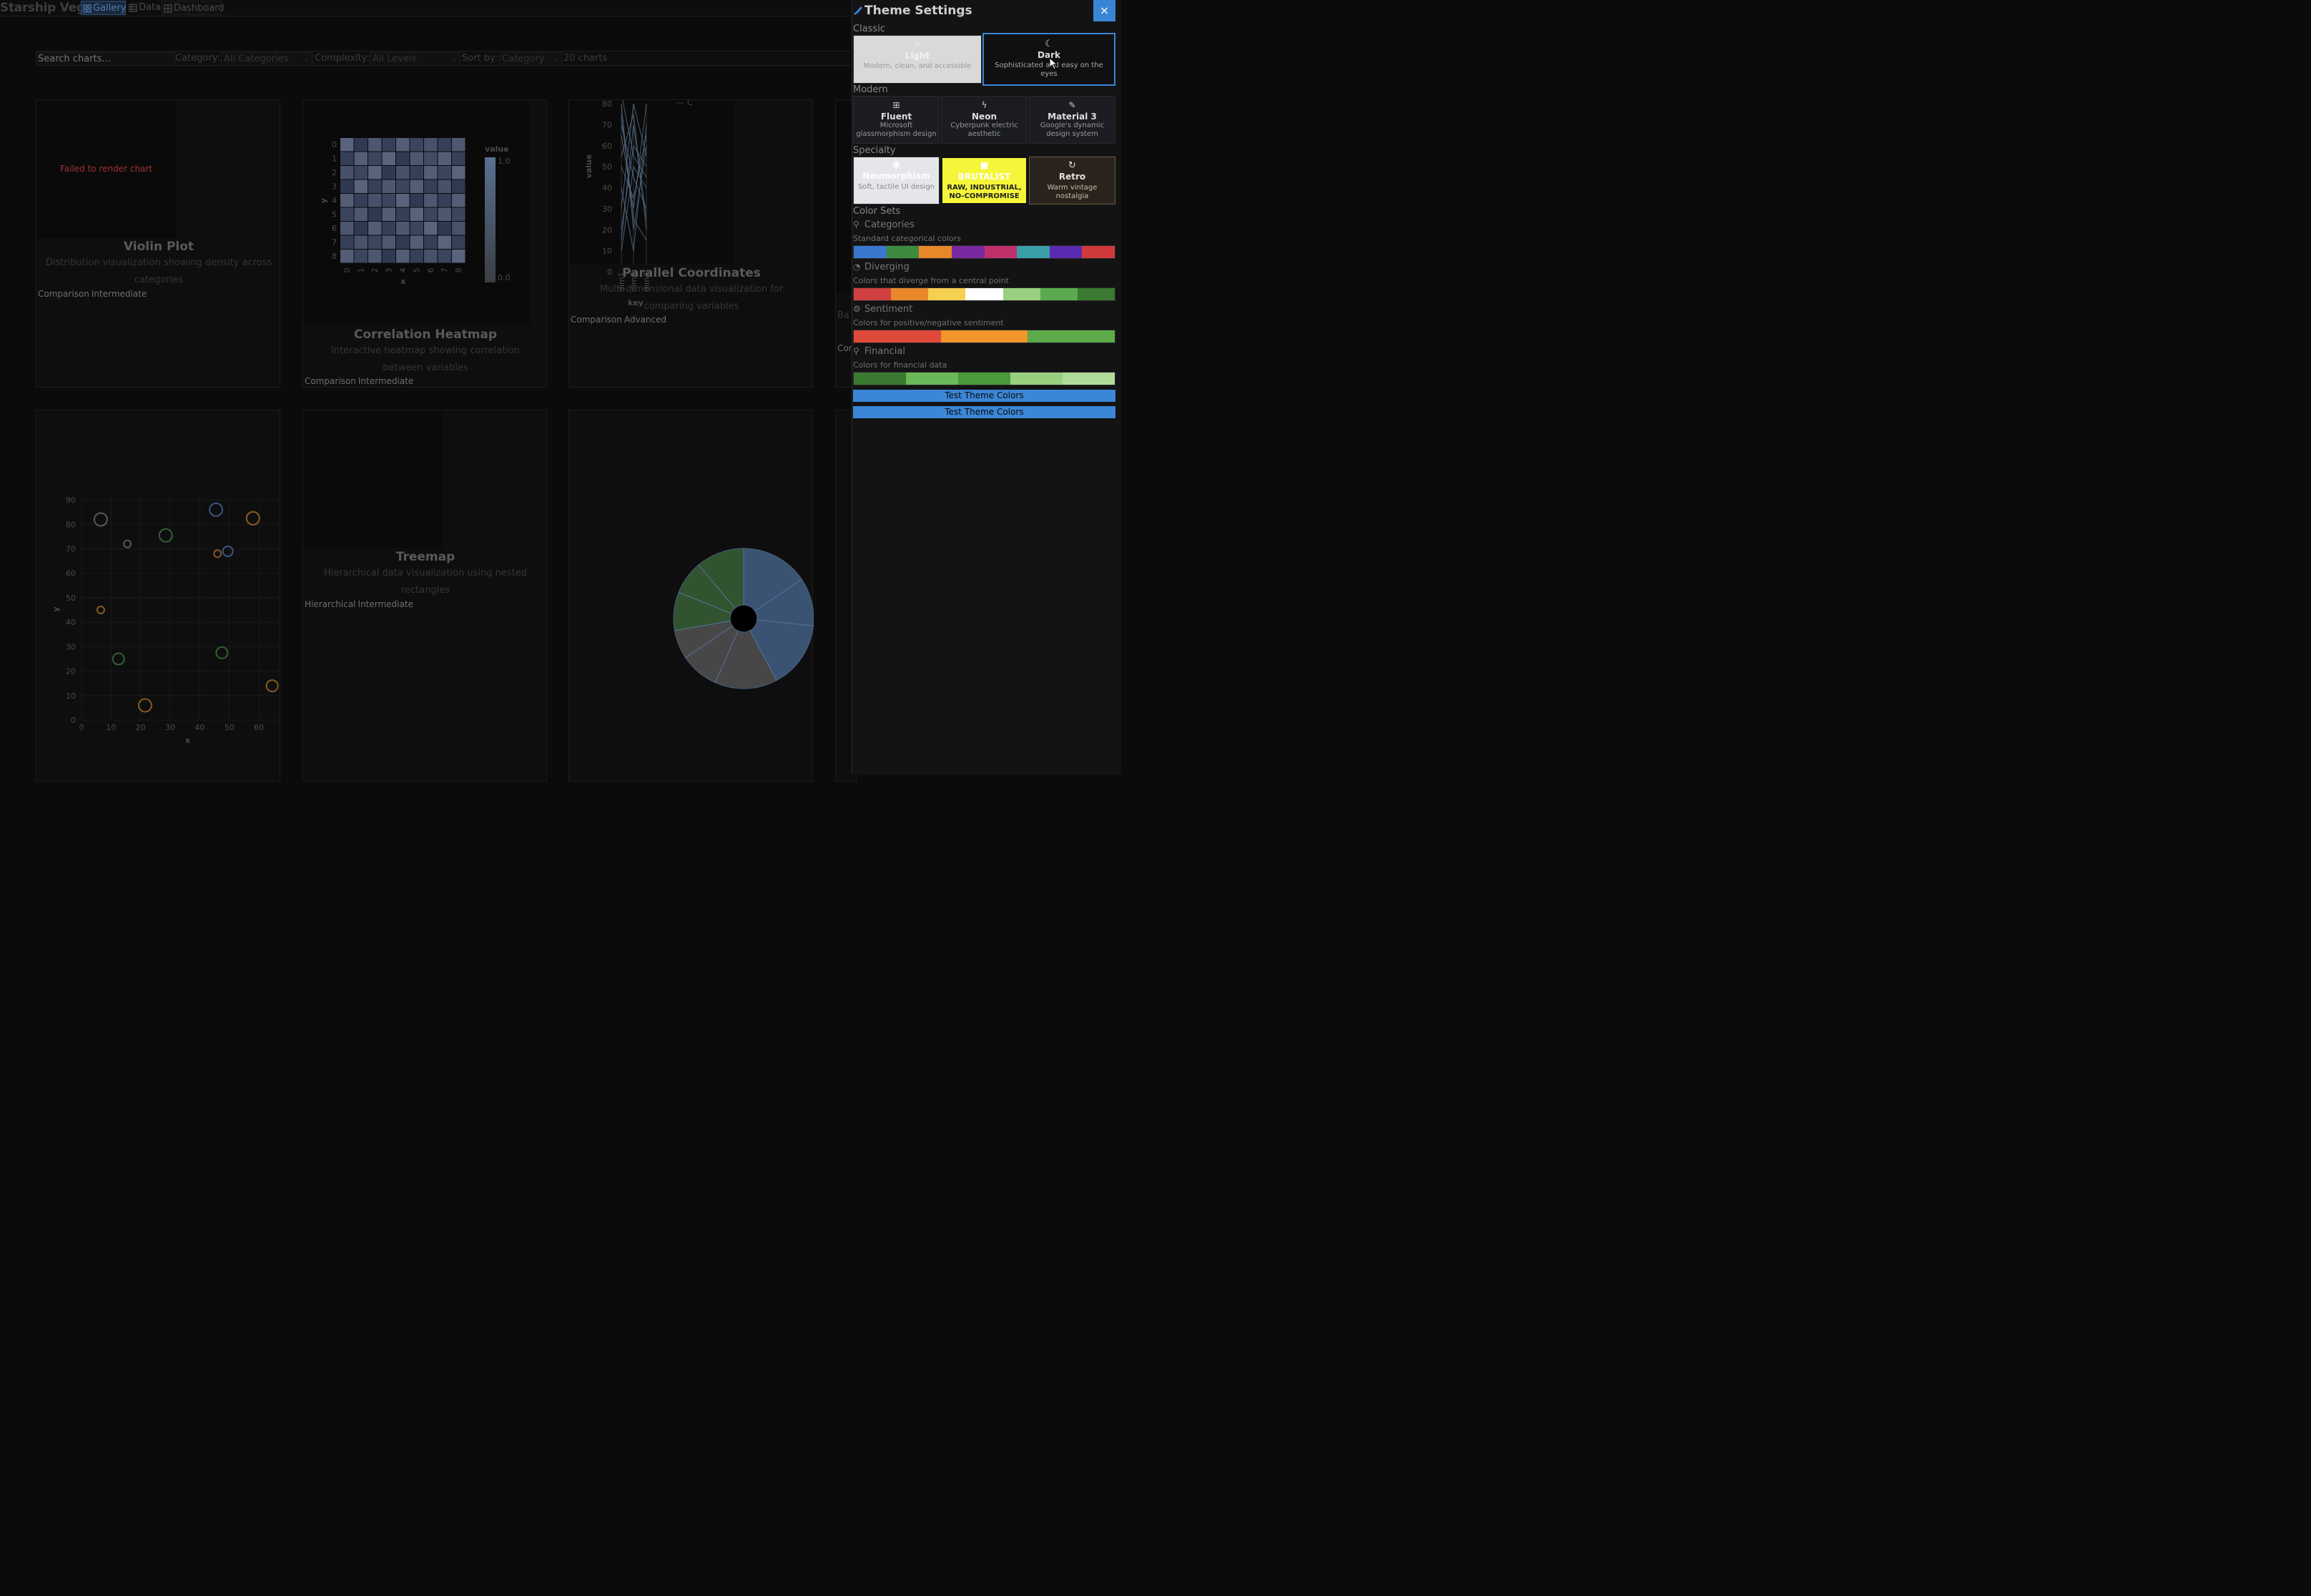  I want to click on y-tick-label: 2, so click(334, 172).